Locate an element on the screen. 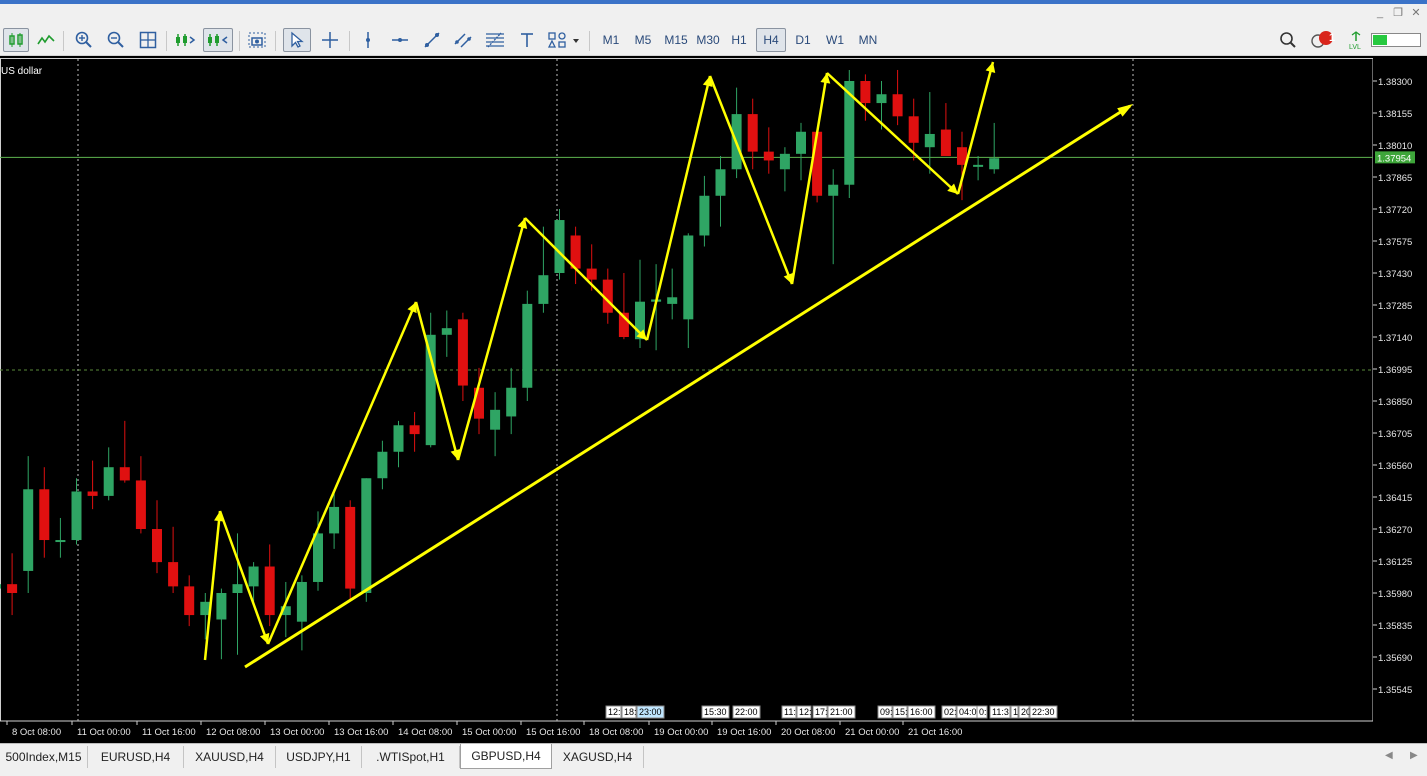 This screenshot has height=776, width=1427. tab-scroll-left-icon: ◀ is located at coordinates (1389, 755).